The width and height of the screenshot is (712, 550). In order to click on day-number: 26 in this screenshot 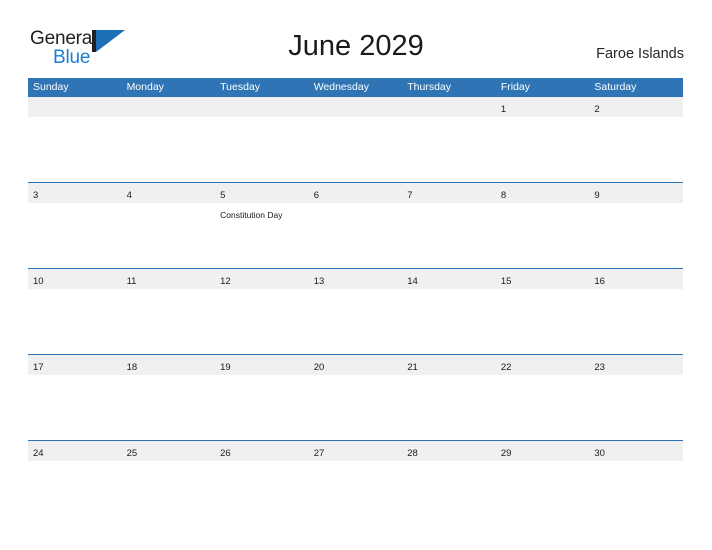, I will do `click(225, 453)`.